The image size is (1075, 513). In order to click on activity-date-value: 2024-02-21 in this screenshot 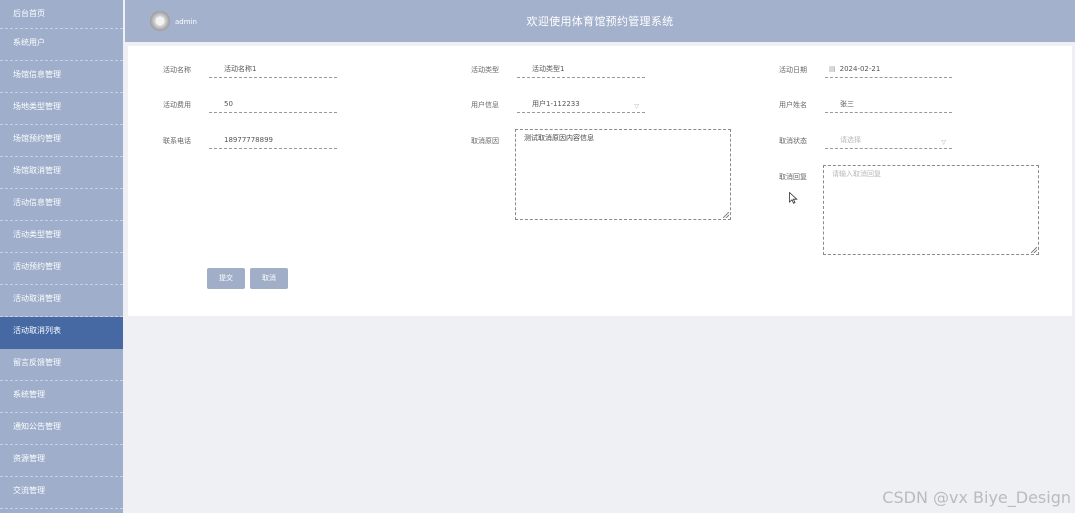, I will do `click(860, 69)`.